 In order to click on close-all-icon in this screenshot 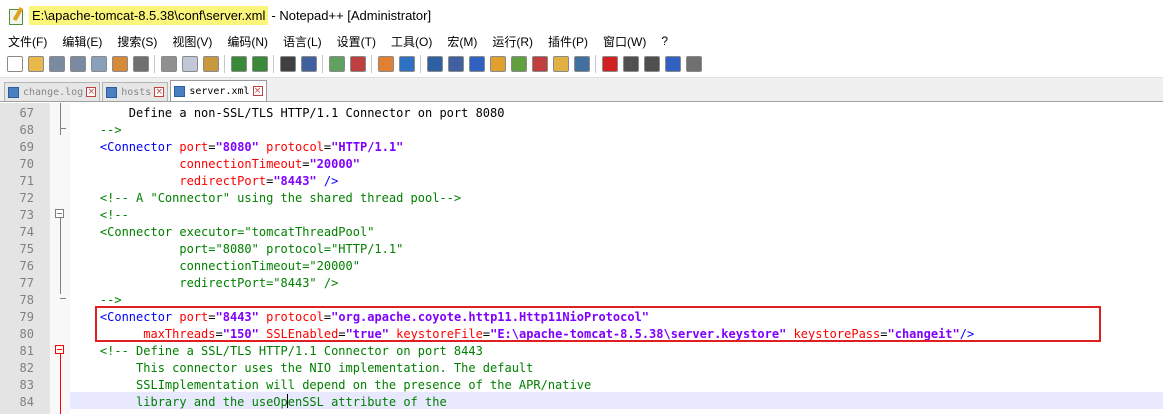, I will do `click(119, 64)`.